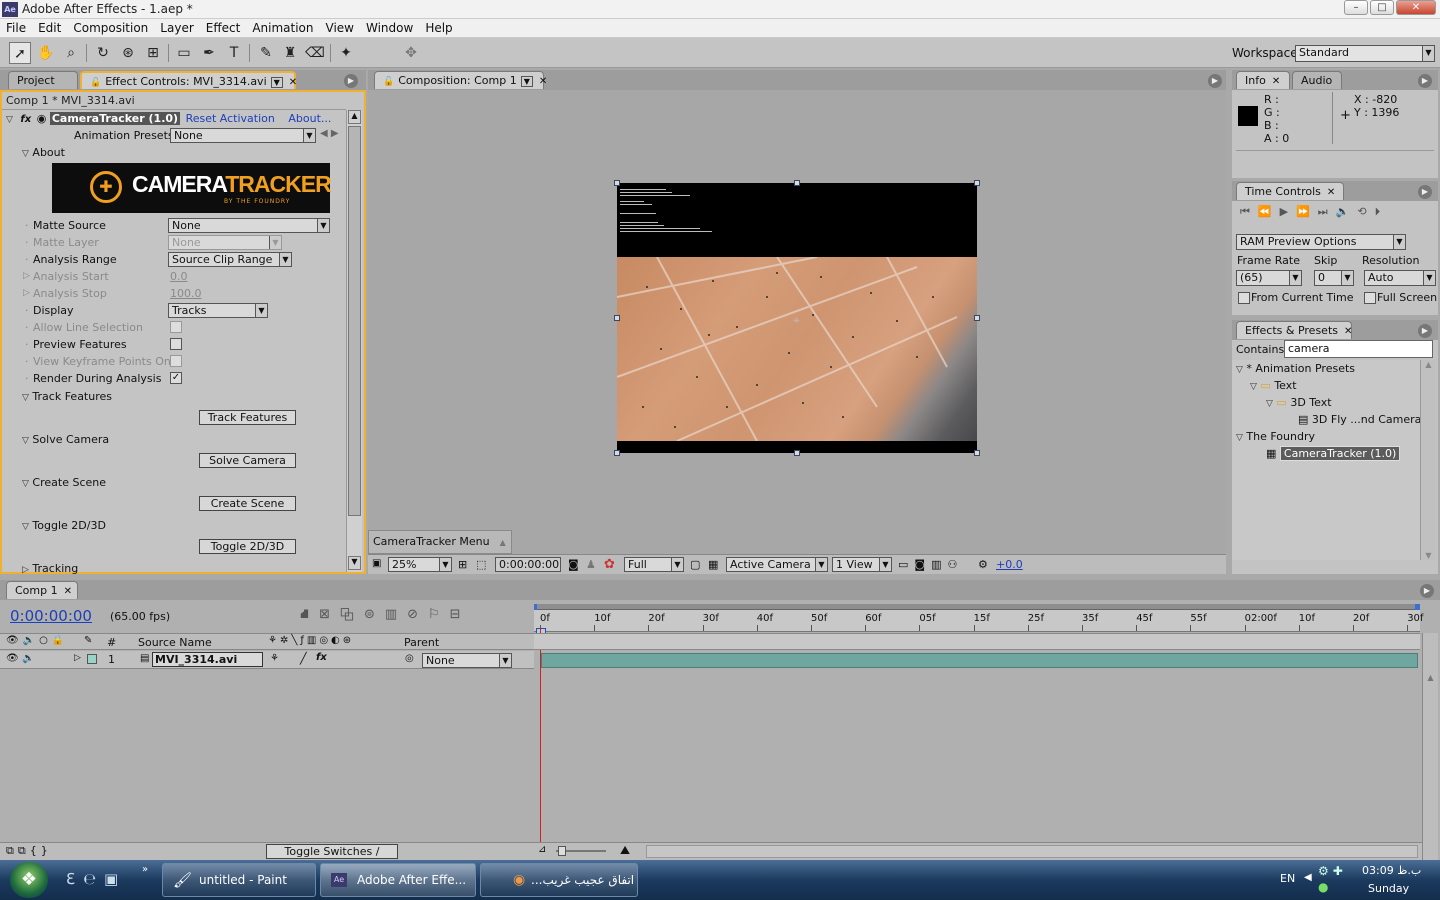  I want to click on eraser-tool-icon: ⌫, so click(315, 53).